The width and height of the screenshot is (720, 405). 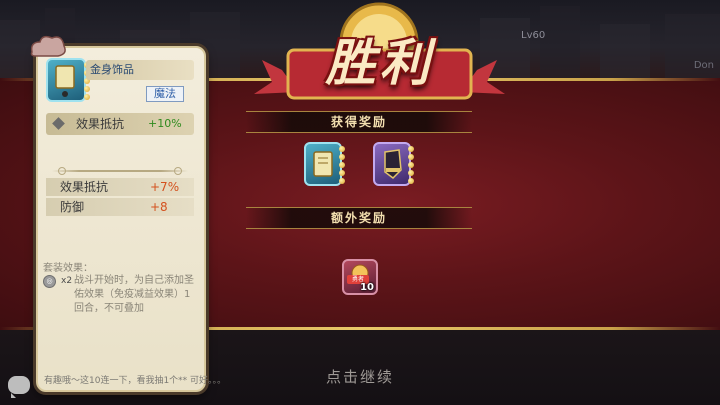 I want to click on extra-rewards-header: 额外奖励, so click(x=359, y=218).